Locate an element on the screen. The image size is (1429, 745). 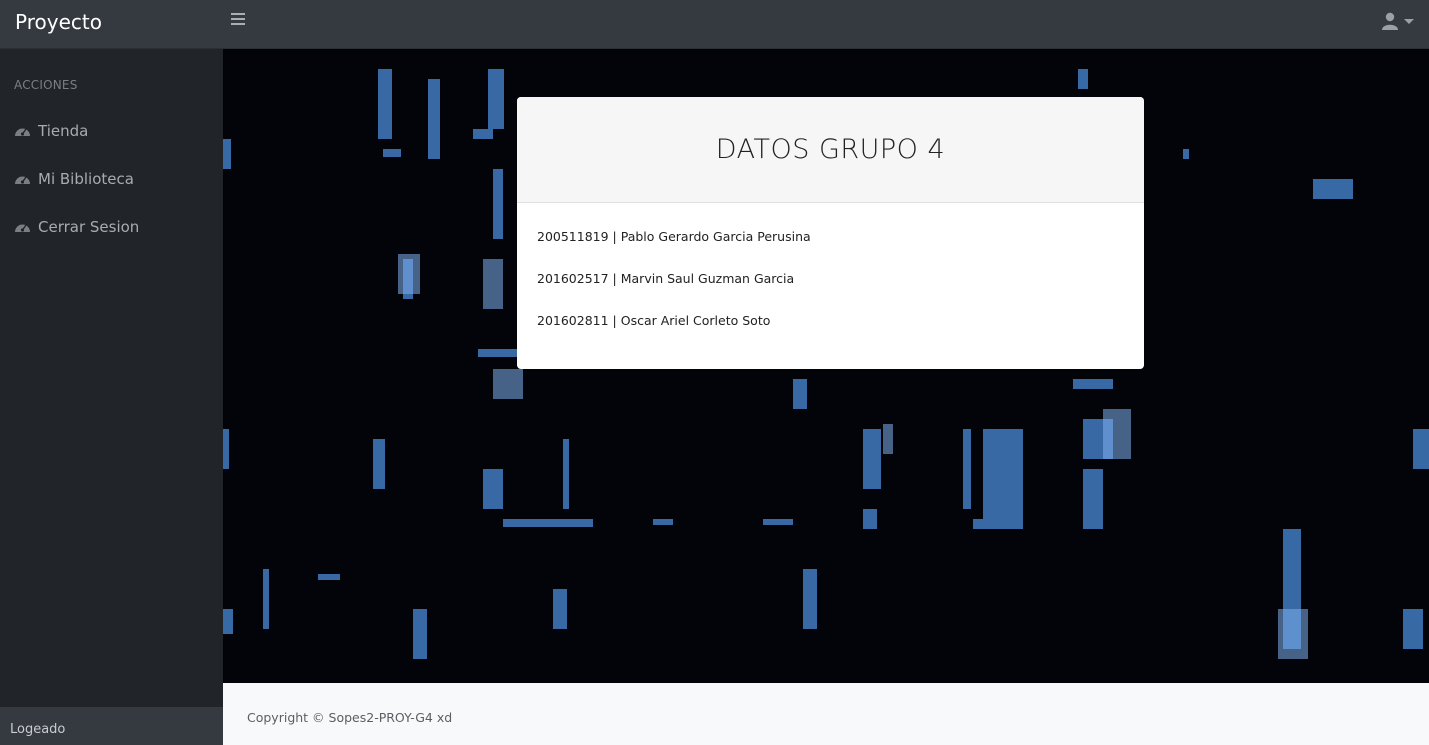
sidebar-item-mi-biblioteca: Mi Biblioteca is located at coordinates (111, 179).